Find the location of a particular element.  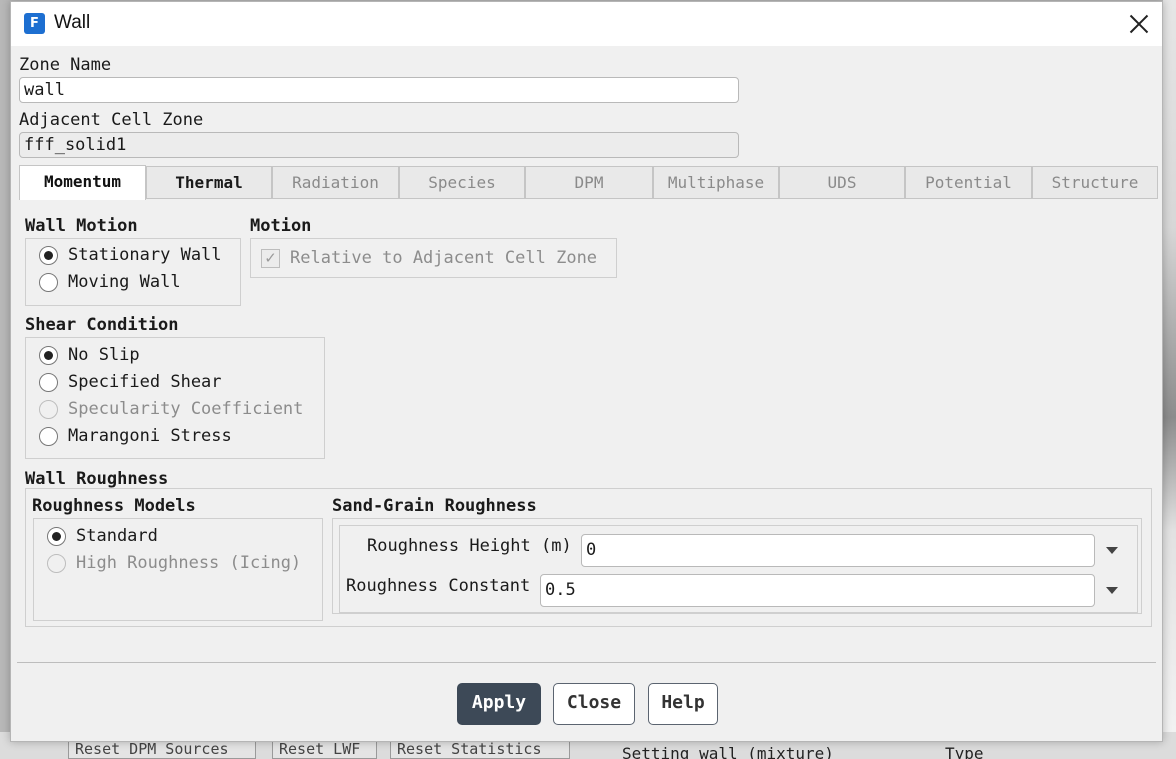

fluent-app-icon: F is located at coordinates (34, 23).